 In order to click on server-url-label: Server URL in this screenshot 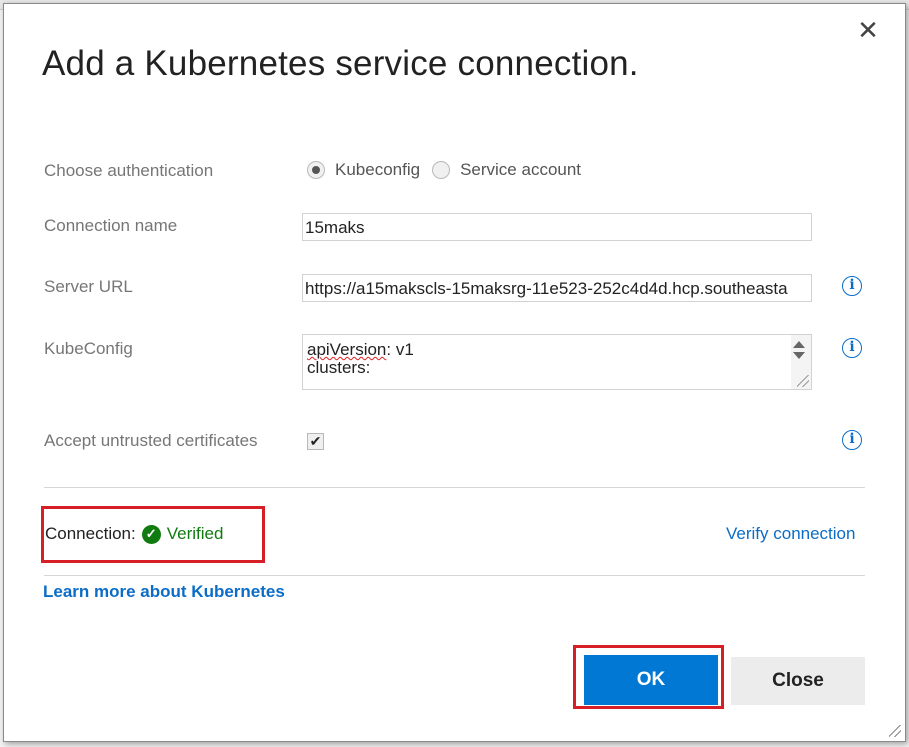, I will do `click(88, 286)`.